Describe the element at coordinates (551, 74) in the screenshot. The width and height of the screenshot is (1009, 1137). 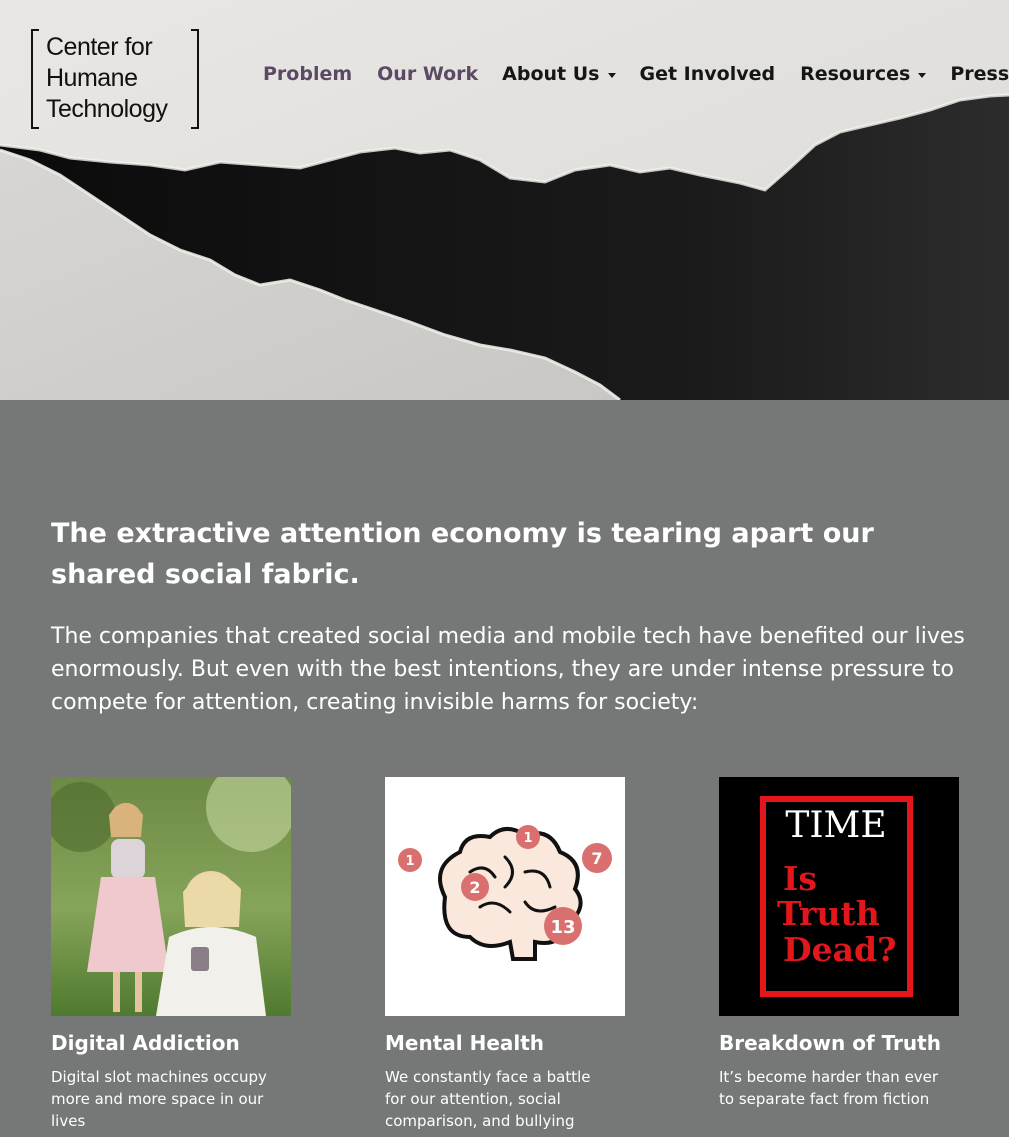
I see `nav-label: About Us` at that location.